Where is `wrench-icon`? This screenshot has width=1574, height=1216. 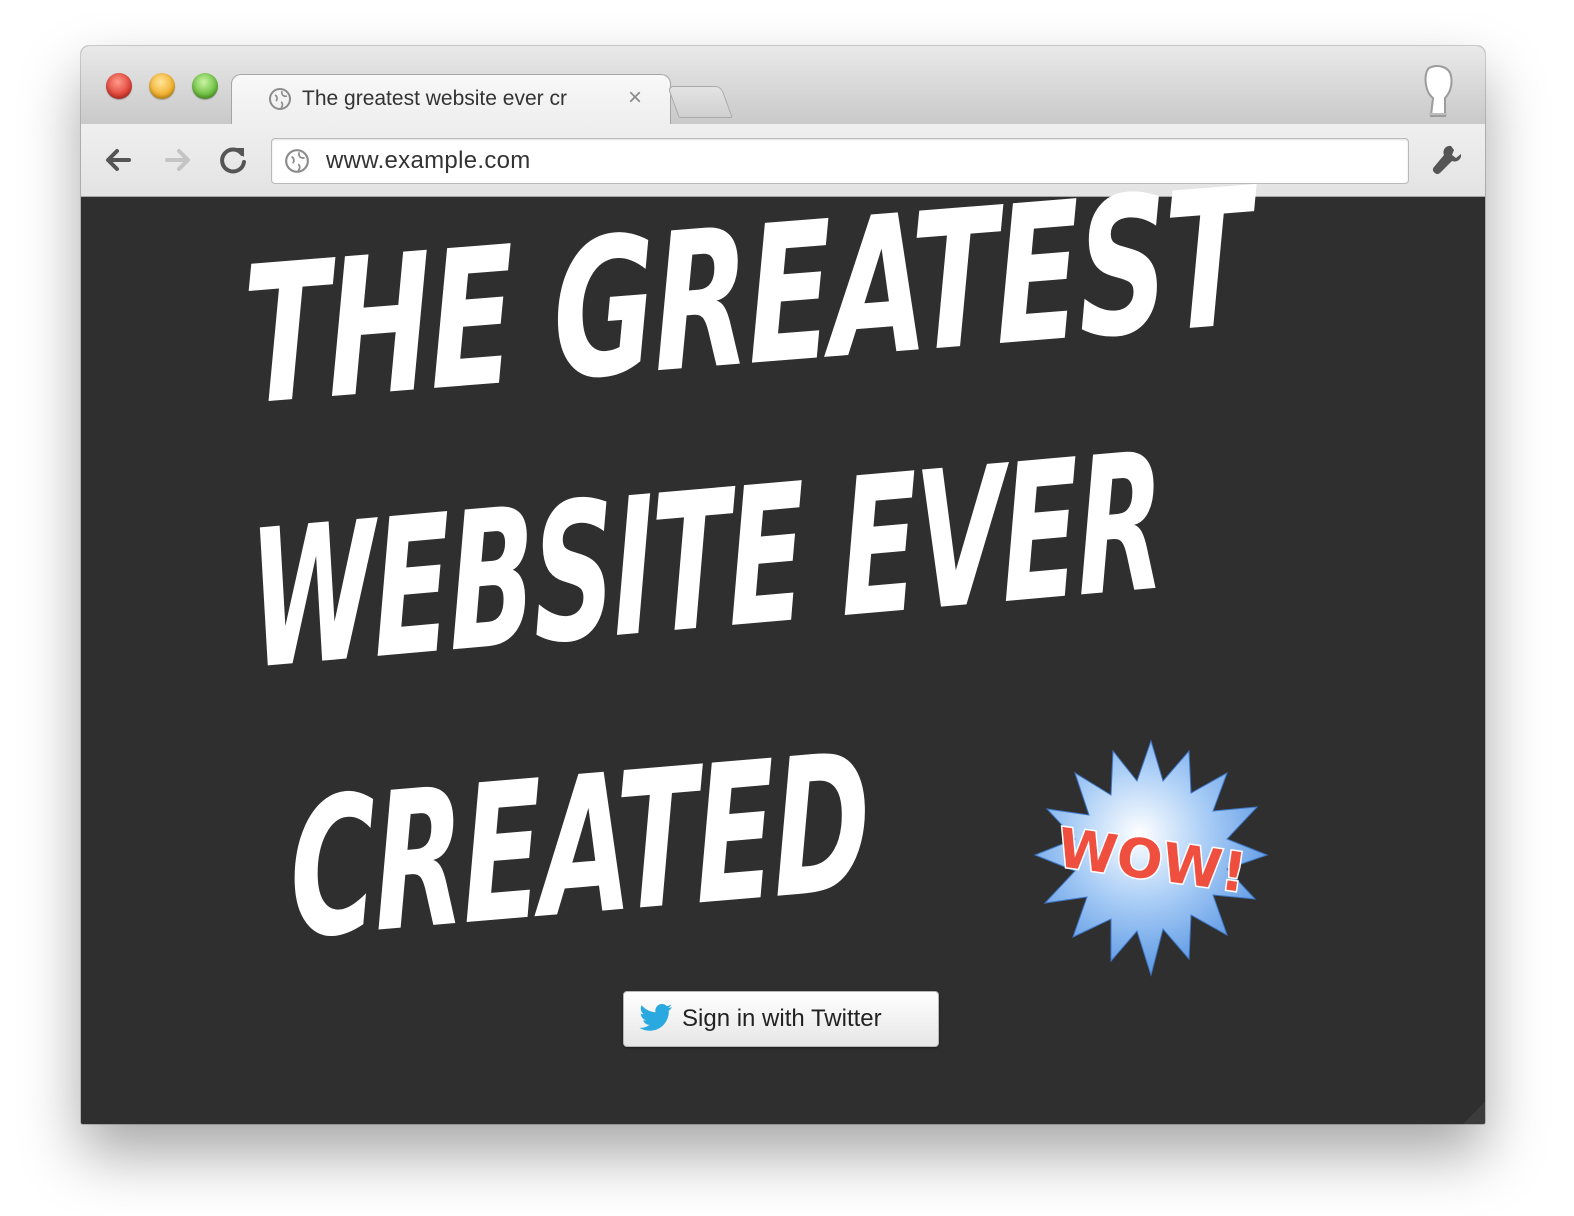
wrench-icon is located at coordinates (1447, 160).